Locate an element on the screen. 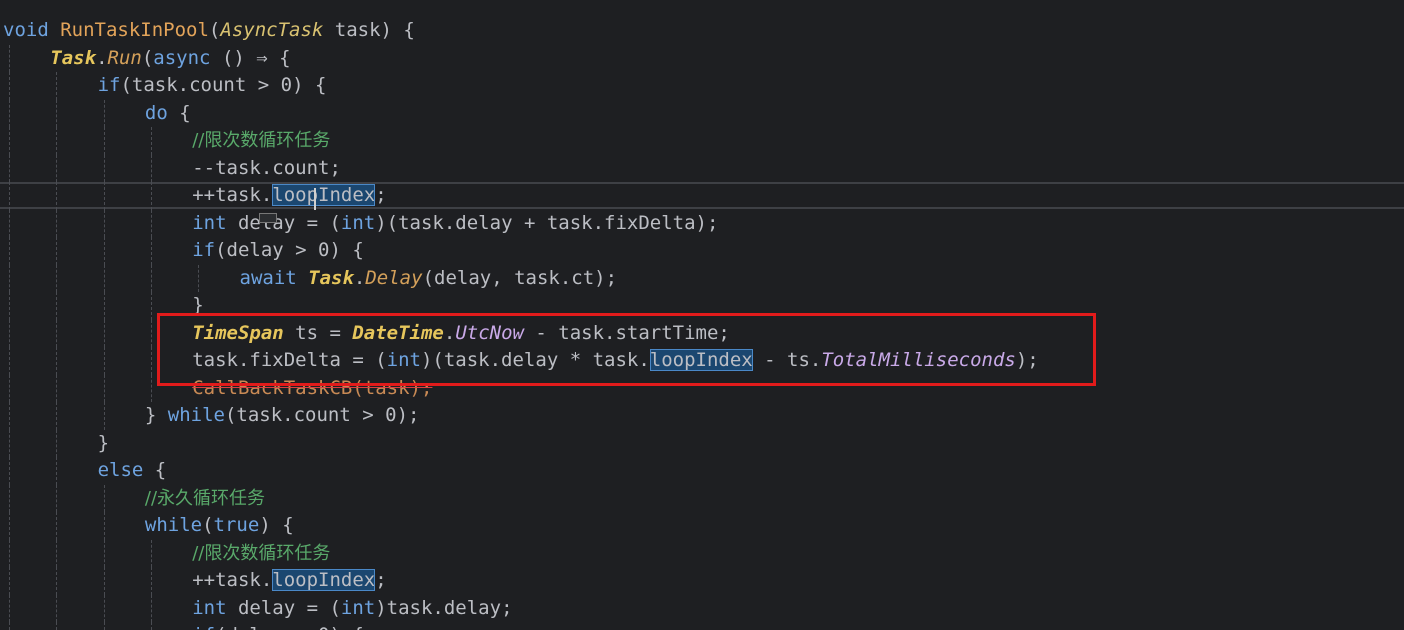 The width and height of the screenshot is (1404, 630). code-token: true is located at coordinates (236, 525).